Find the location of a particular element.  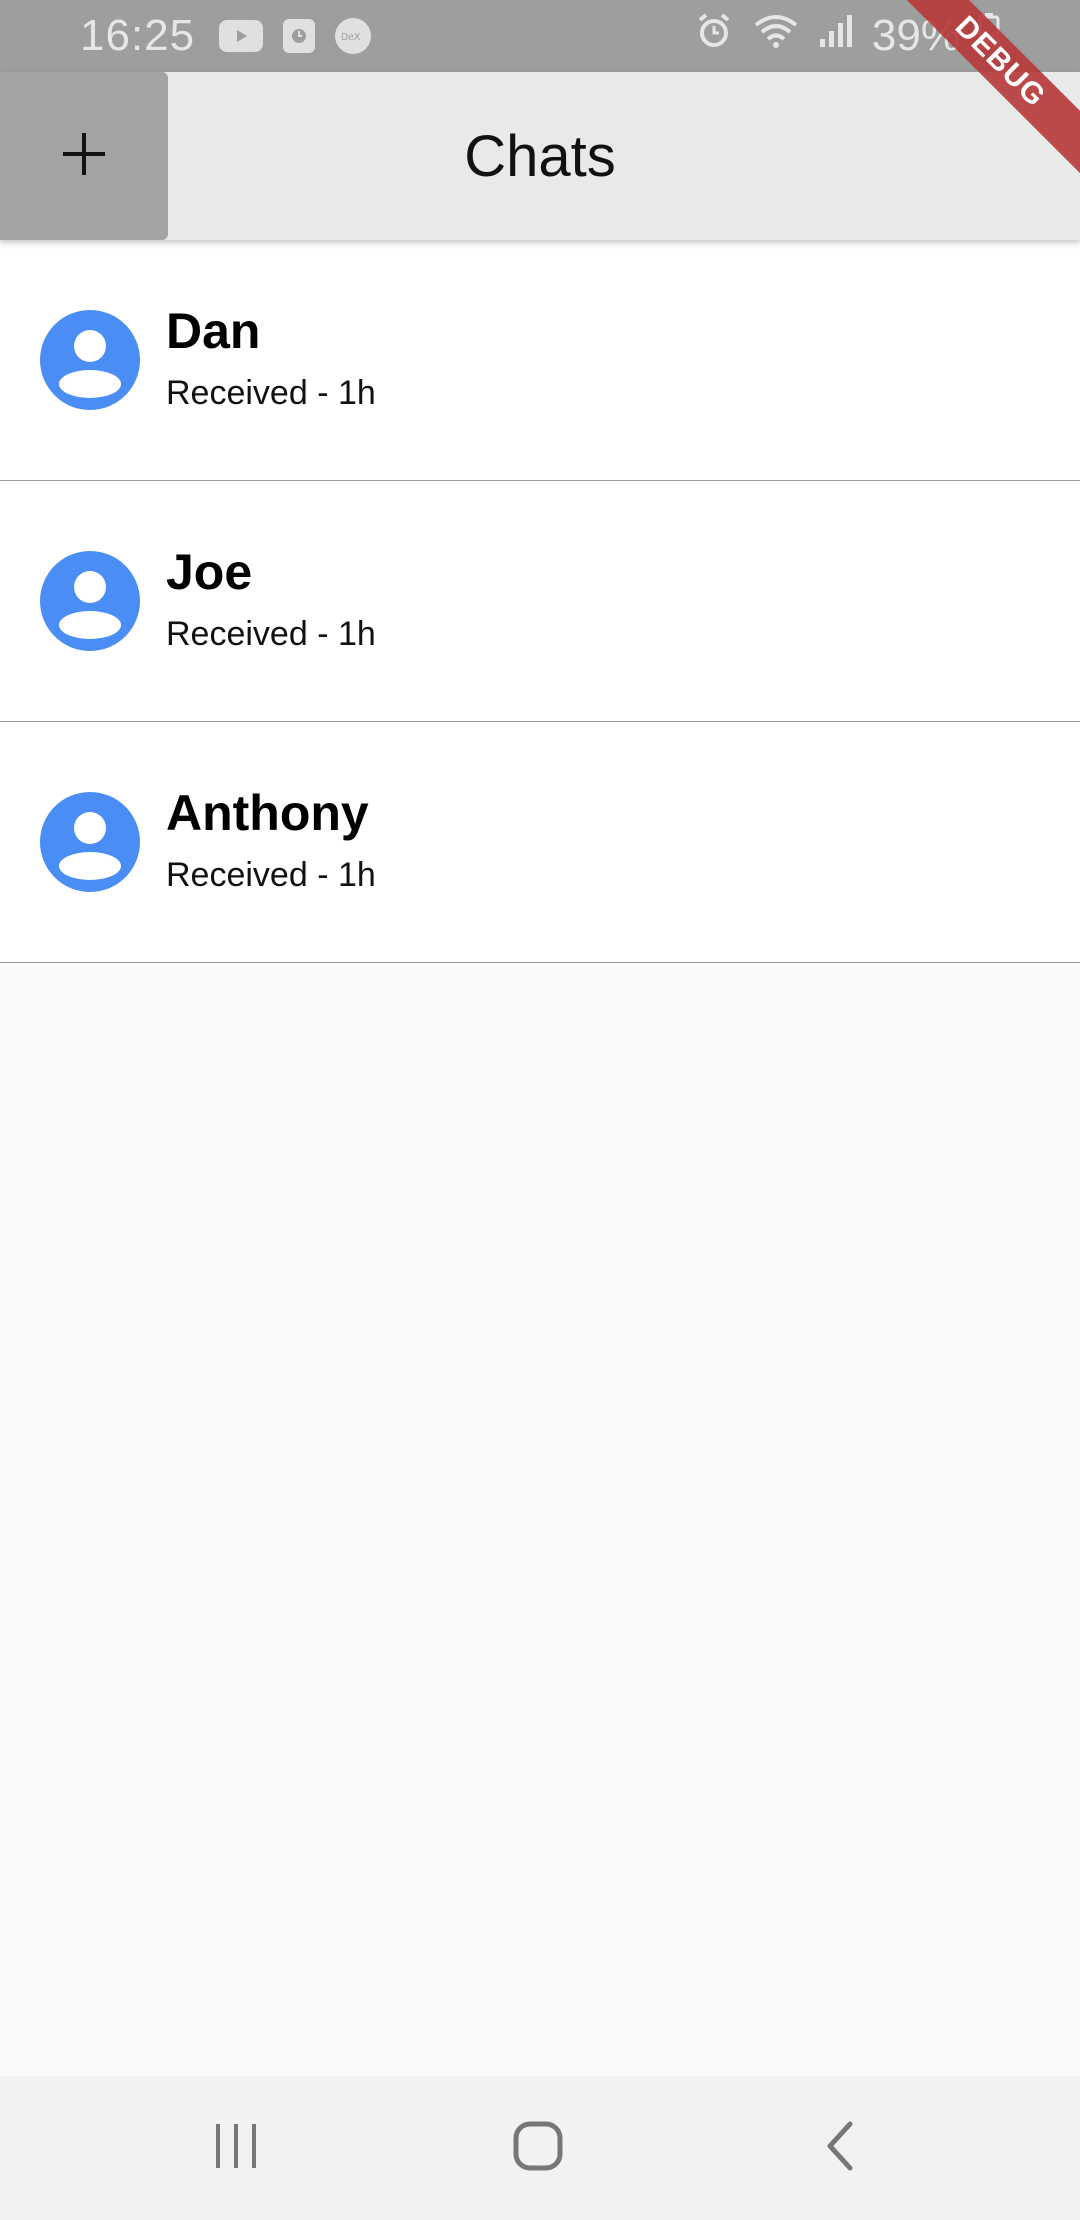

chat-name: Dan is located at coordinates (213, 331).